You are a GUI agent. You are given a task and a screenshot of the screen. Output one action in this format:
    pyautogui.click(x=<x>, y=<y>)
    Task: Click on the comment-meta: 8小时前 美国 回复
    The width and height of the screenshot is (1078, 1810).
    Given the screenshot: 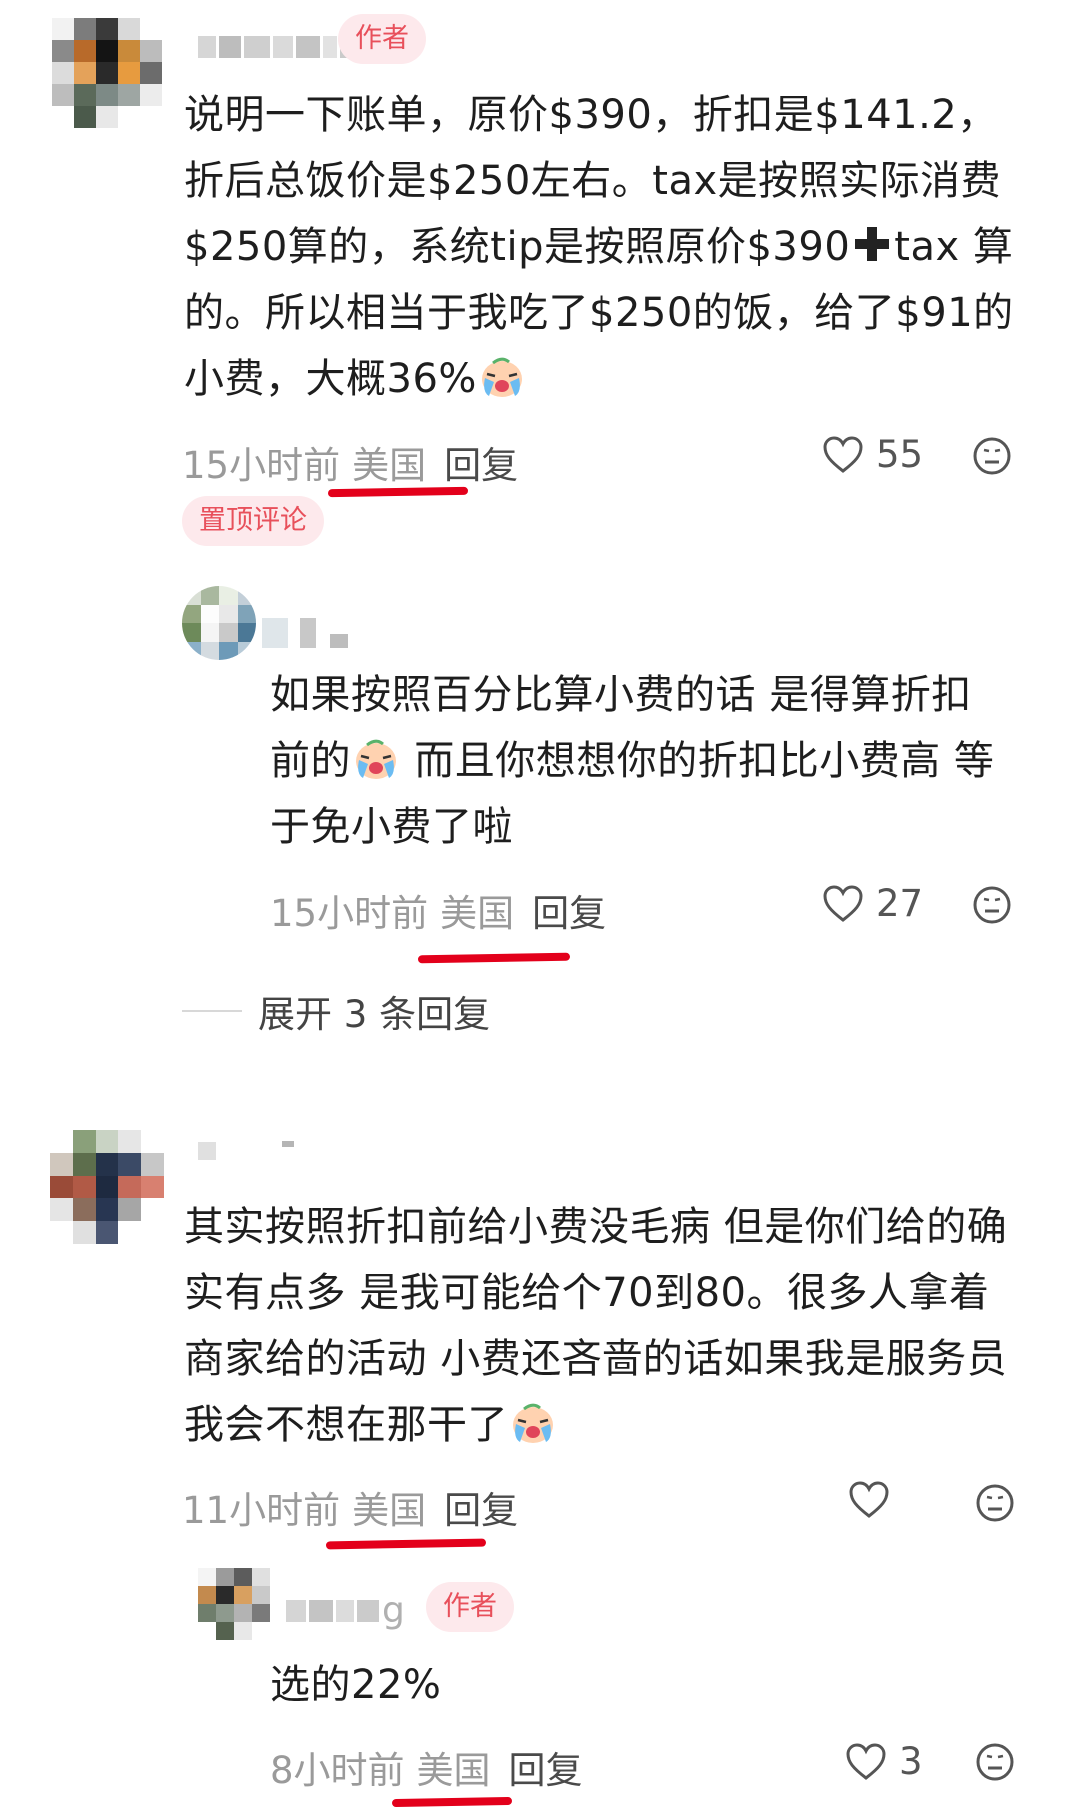 What is the action you would take?
    pyautogui.click(x=426, y=1767)
    